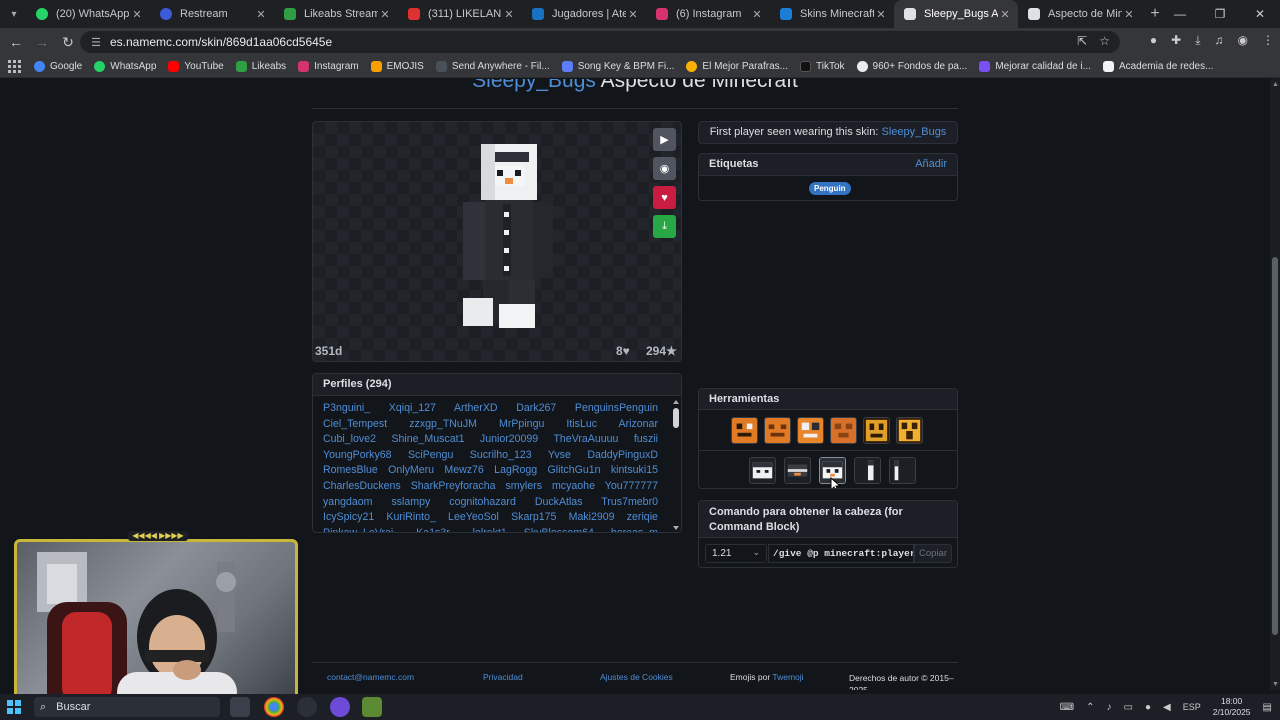 The width and height of the screenshot is (1280, 720). I want to click on tab-aspecto-minecraft: Aspecto de Minecraft✕, so click(1080, 14).